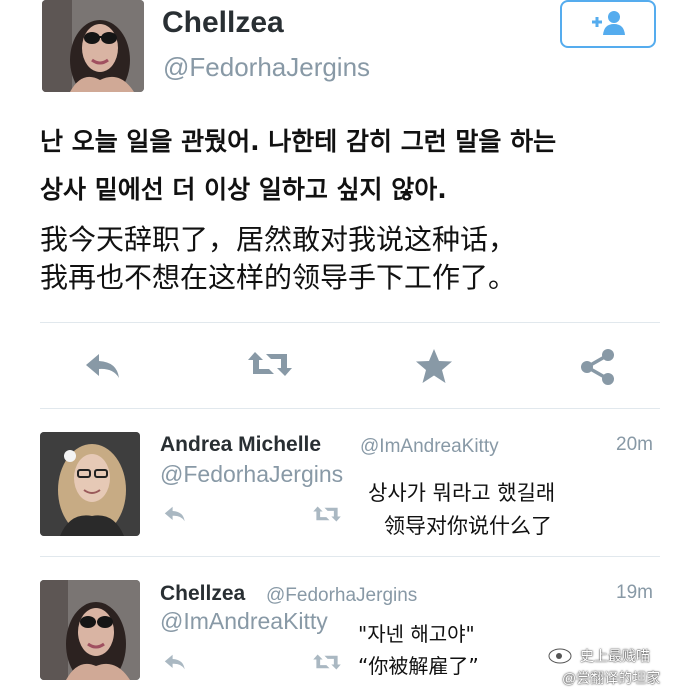 This screenshot has height=690, width=690. Describe the element at coordinates (418, 666) in the screenshot. I see `caption-chinese: “你被解雇了”` at that location.